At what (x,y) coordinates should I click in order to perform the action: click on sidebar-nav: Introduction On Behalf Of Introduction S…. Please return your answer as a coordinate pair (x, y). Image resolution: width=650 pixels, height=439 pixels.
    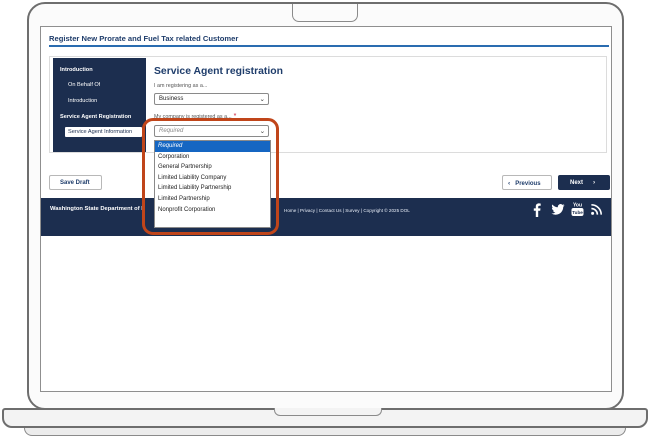
    Looking at the image, I should click on (99, 105).